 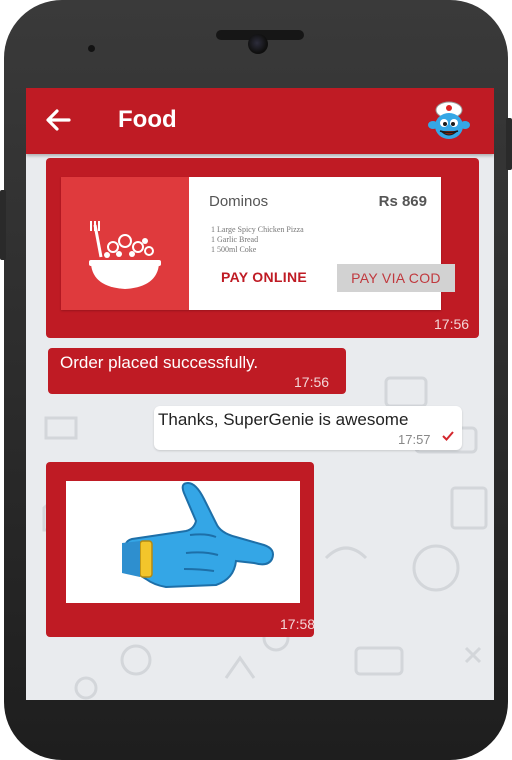 I want to click on arrow-left-icon, so click(x=58, y=120).